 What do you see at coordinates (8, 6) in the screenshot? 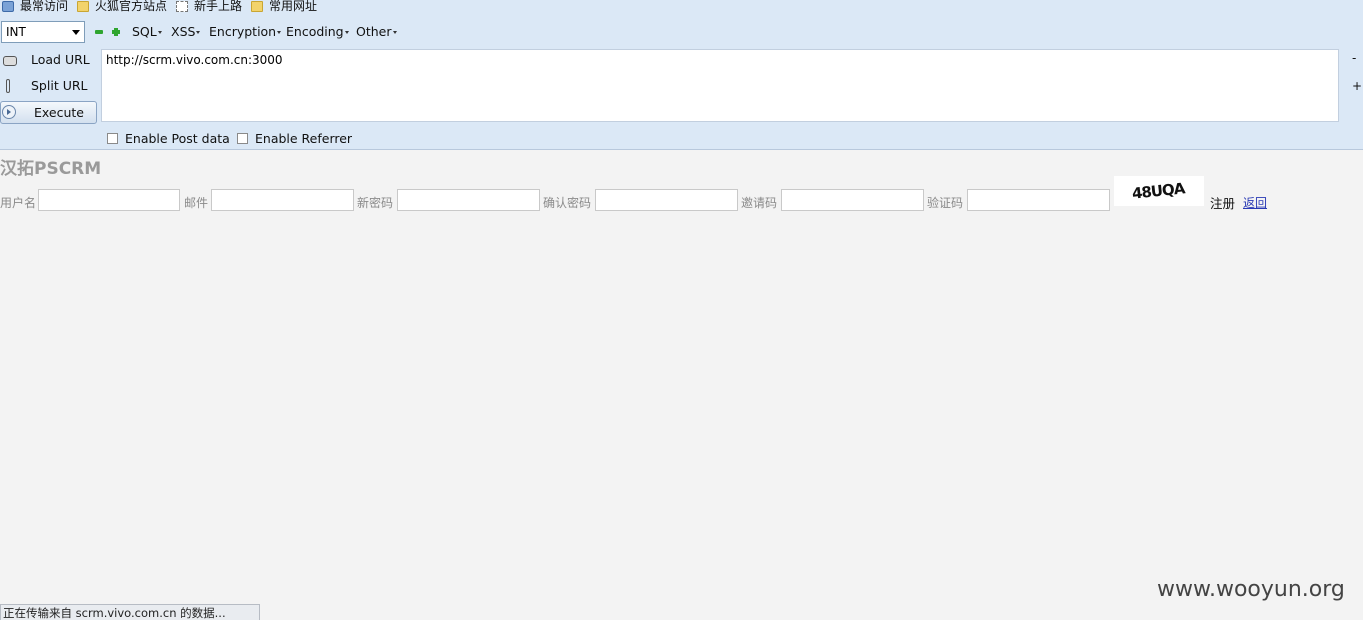
I see `recent-icon` at bounding box center [8, 6].